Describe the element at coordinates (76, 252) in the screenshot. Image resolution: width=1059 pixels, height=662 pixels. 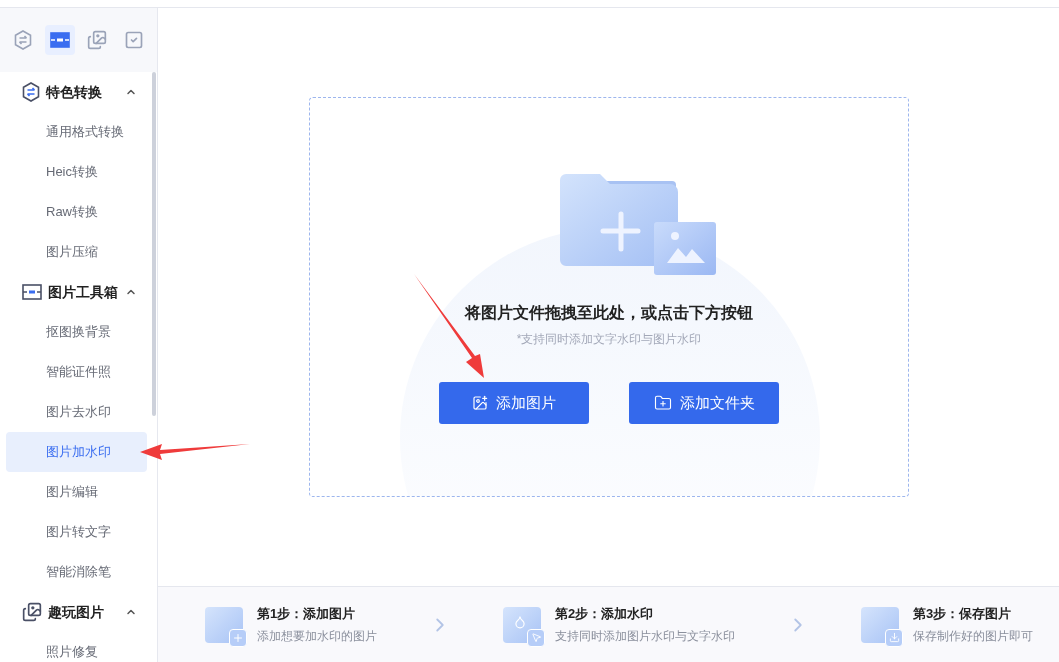
I see `sidebar-item: 图片压缩` at that location.